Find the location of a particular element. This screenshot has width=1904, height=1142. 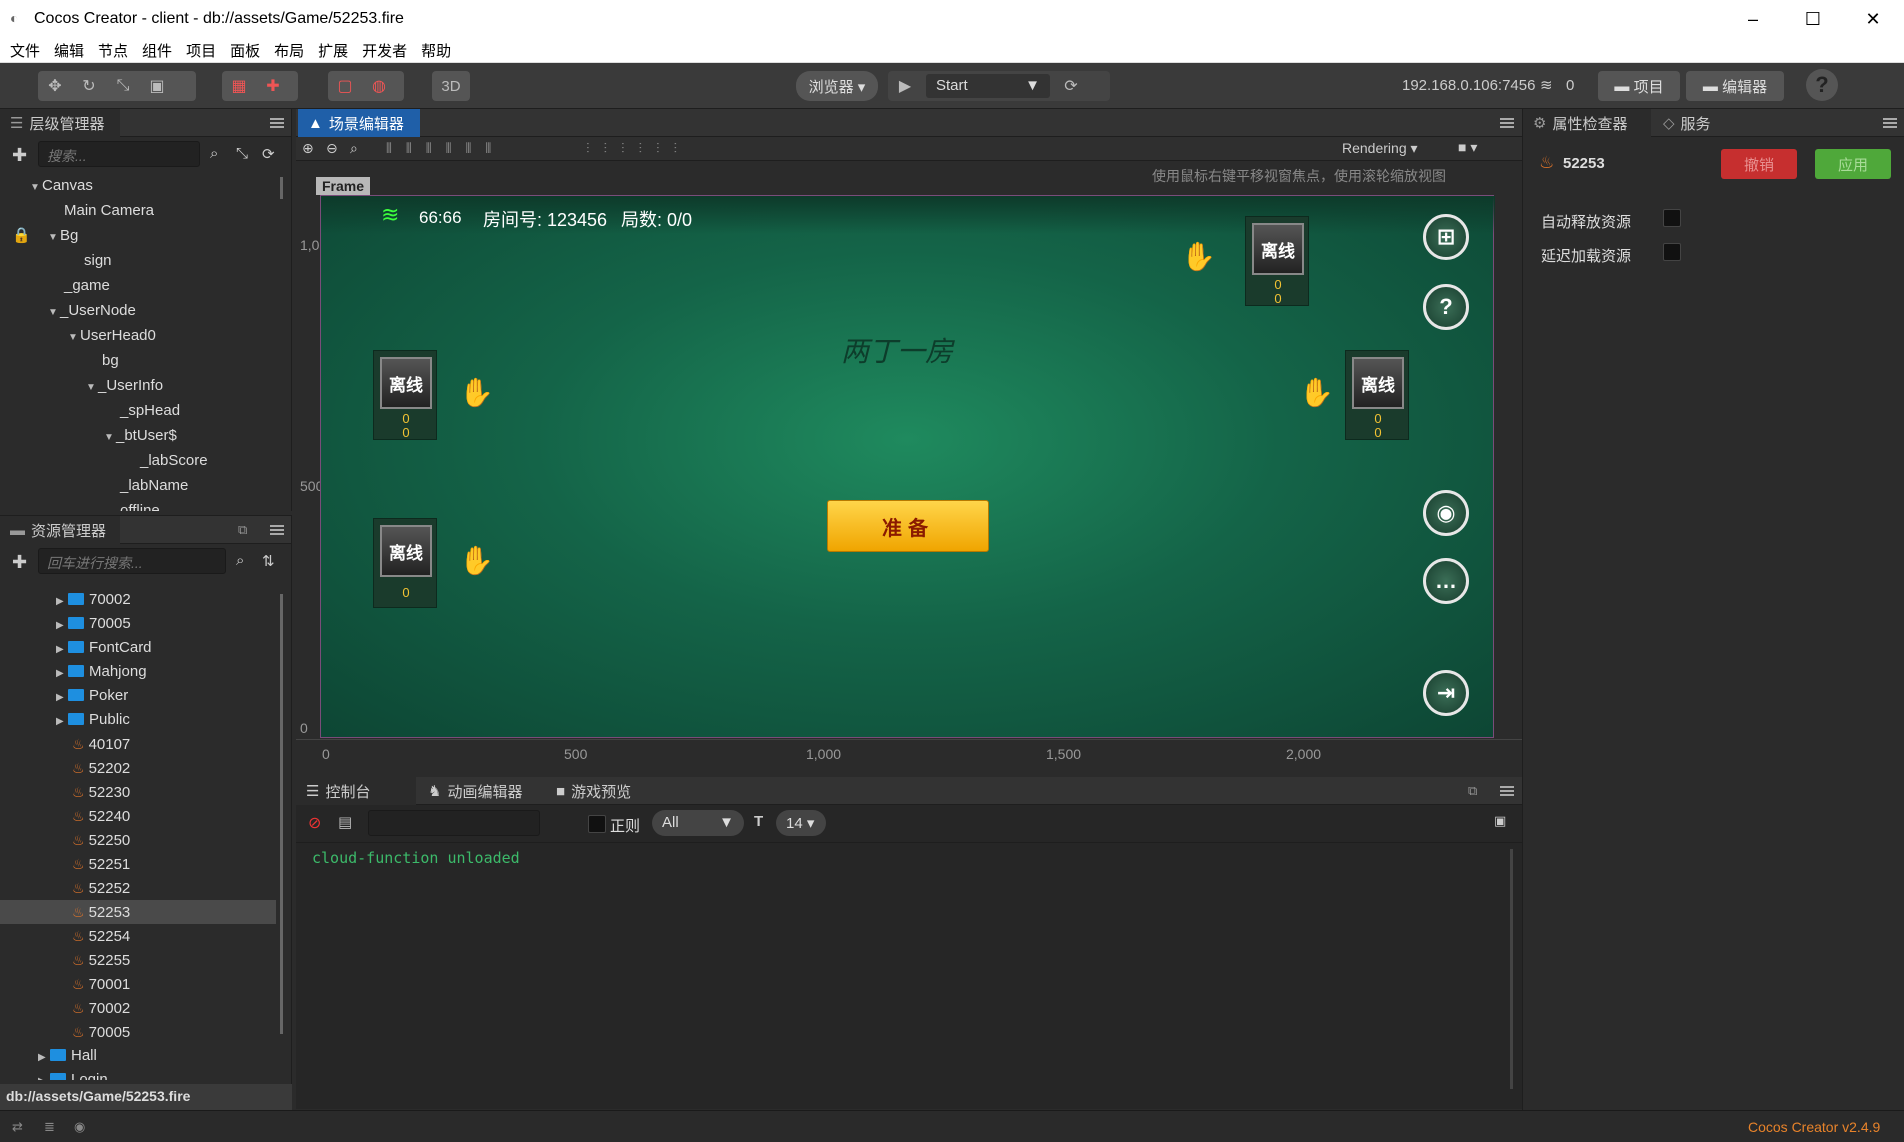

tree-node: ▼ UserHead0 is located at coordinates (140, 335).